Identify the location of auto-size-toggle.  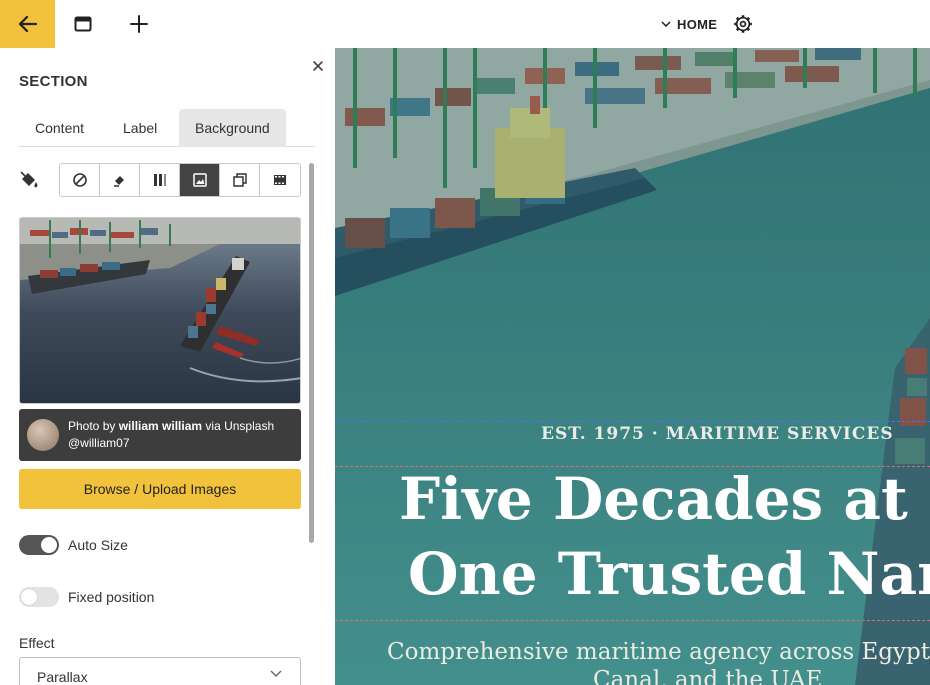
(39, 545).